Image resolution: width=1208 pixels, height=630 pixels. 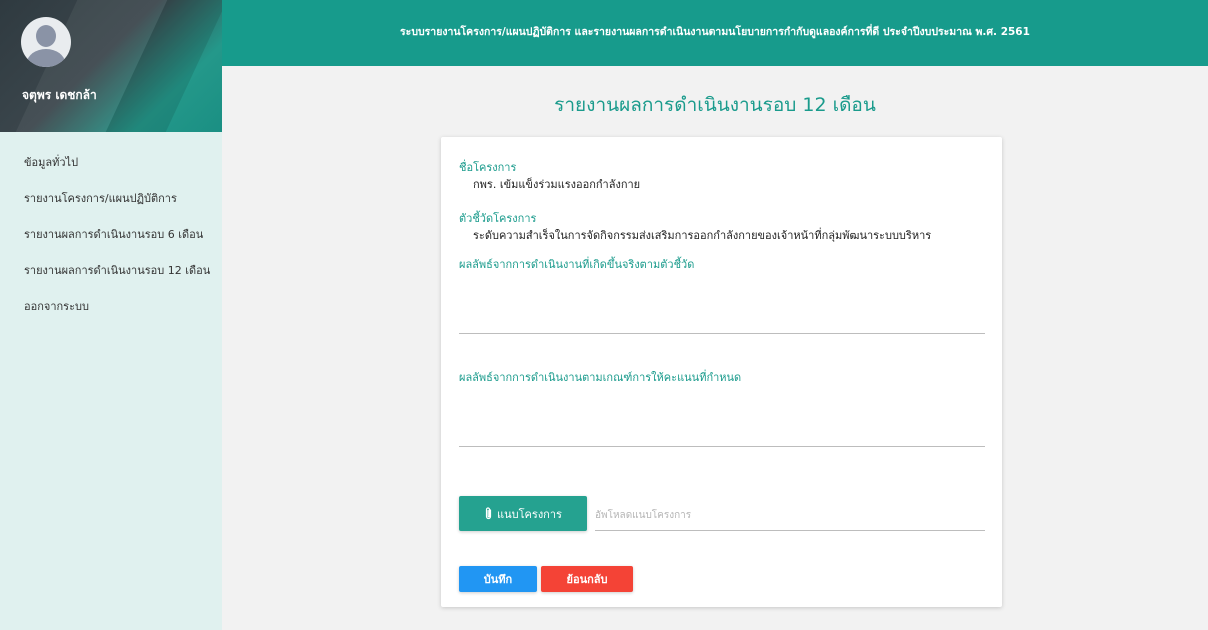 I want to click on sidebar-item-6-month-report: รายงานผลการดำเนินงานรอบ 6 เดือน, so click(x=111, y=236).